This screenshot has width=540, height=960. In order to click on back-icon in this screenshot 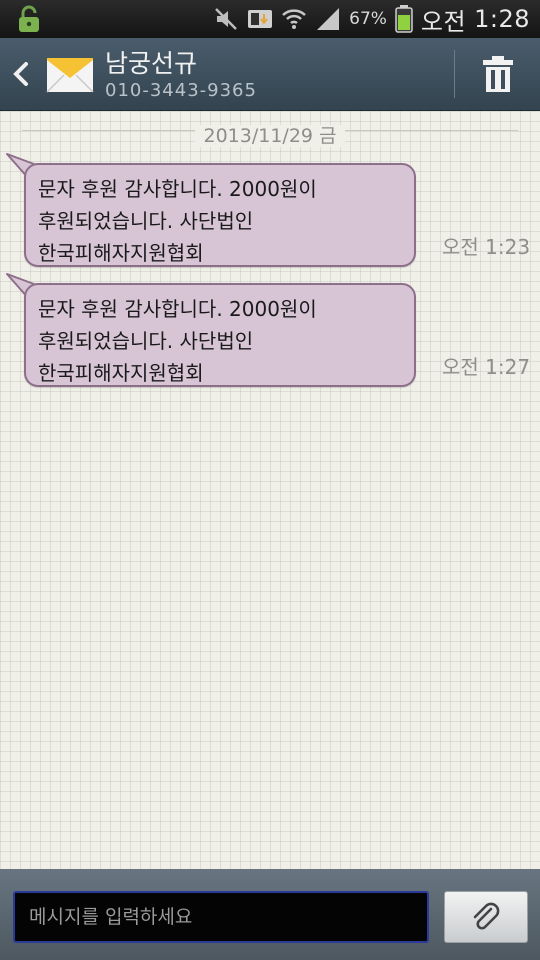, I will do `click(21, 74)`.